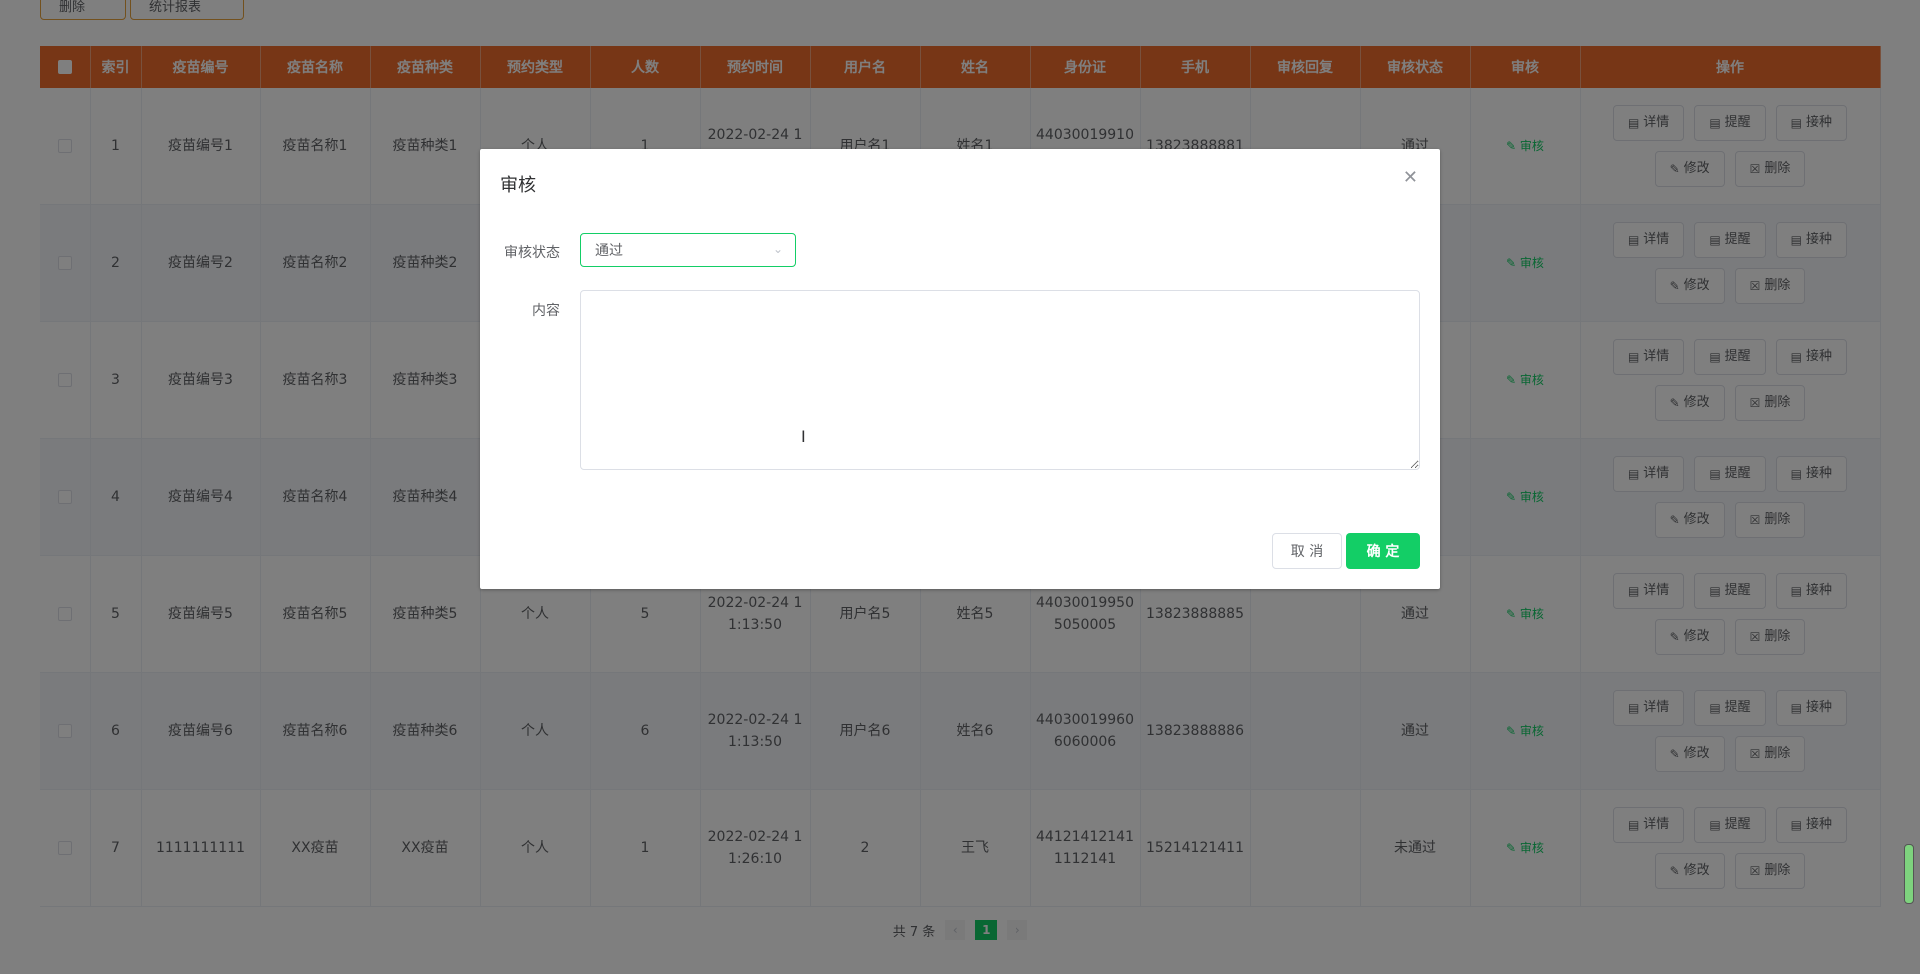 This screenshot has height=974, width=1920. I want to click on content-label: 内容, so click(546, 311).